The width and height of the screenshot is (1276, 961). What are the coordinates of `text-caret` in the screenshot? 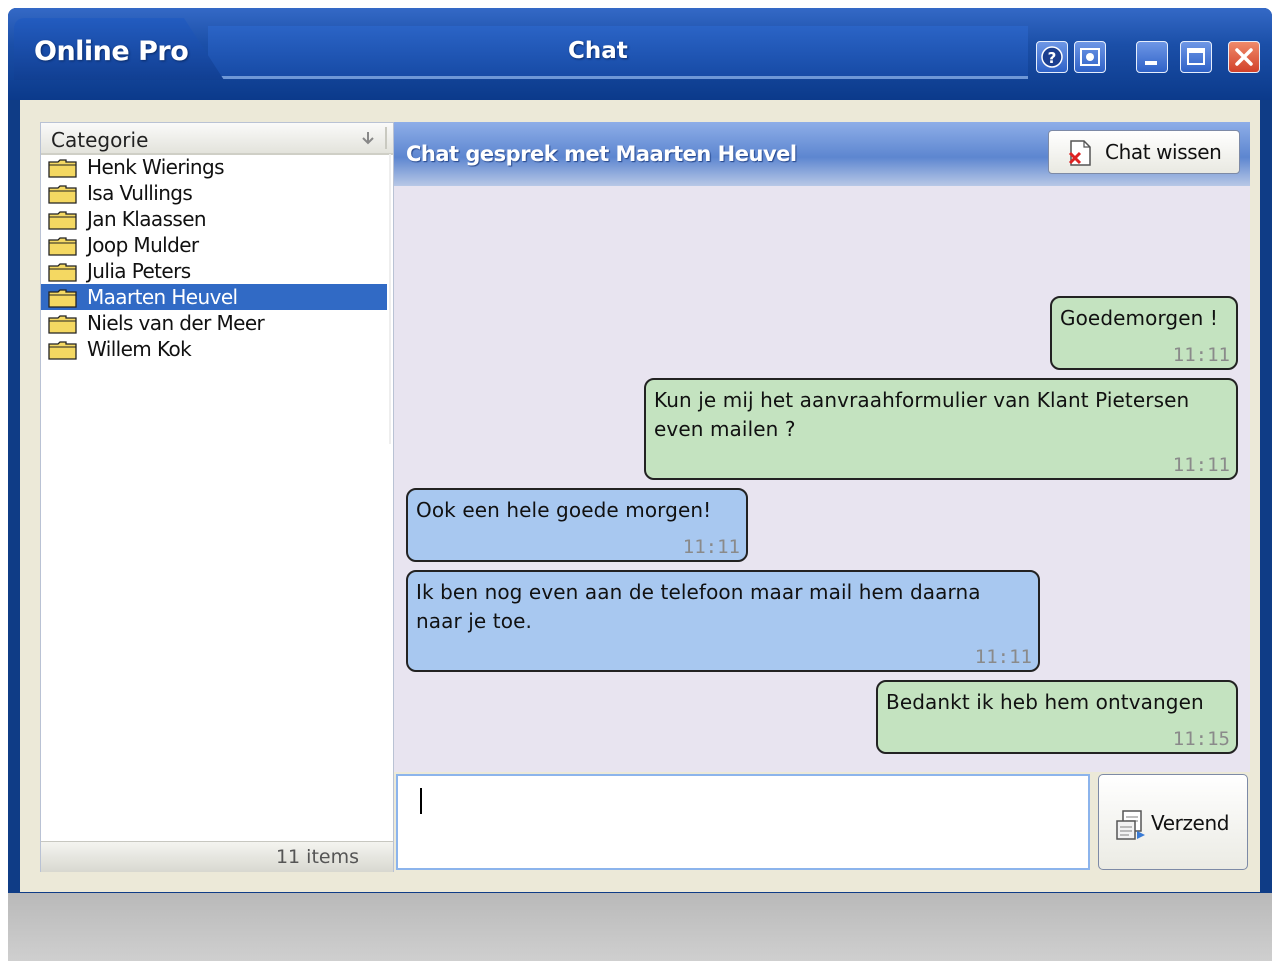 It's located at (421, 801).